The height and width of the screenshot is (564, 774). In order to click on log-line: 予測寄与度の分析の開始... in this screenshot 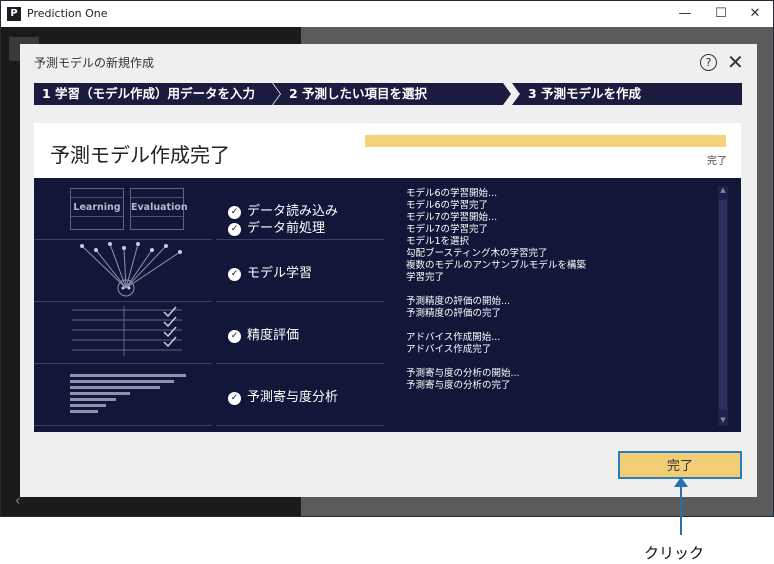, I will do `click(463, 373)`.